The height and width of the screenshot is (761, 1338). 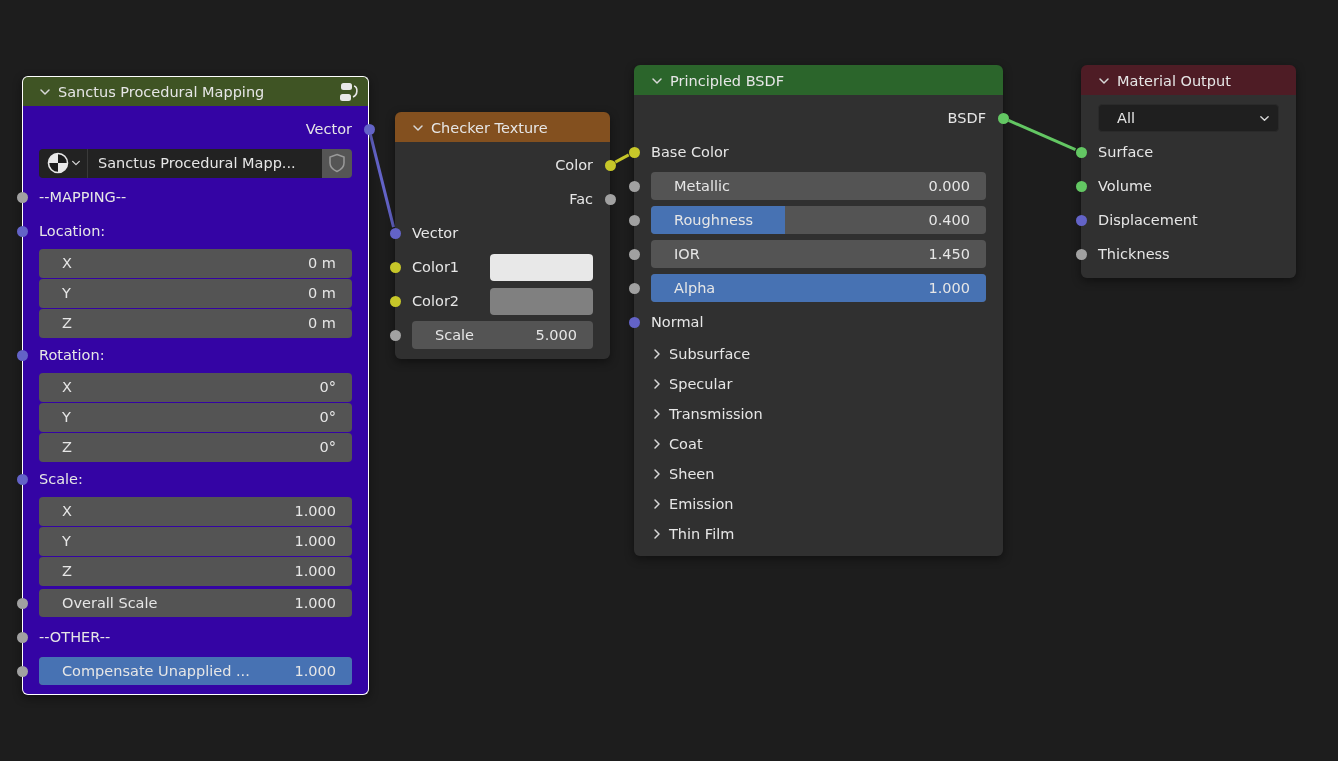 What do you see at coordinates (707, 414) in the screenshot?
I see `panel-toggle: Transmission` at bounding box center [707, 414].